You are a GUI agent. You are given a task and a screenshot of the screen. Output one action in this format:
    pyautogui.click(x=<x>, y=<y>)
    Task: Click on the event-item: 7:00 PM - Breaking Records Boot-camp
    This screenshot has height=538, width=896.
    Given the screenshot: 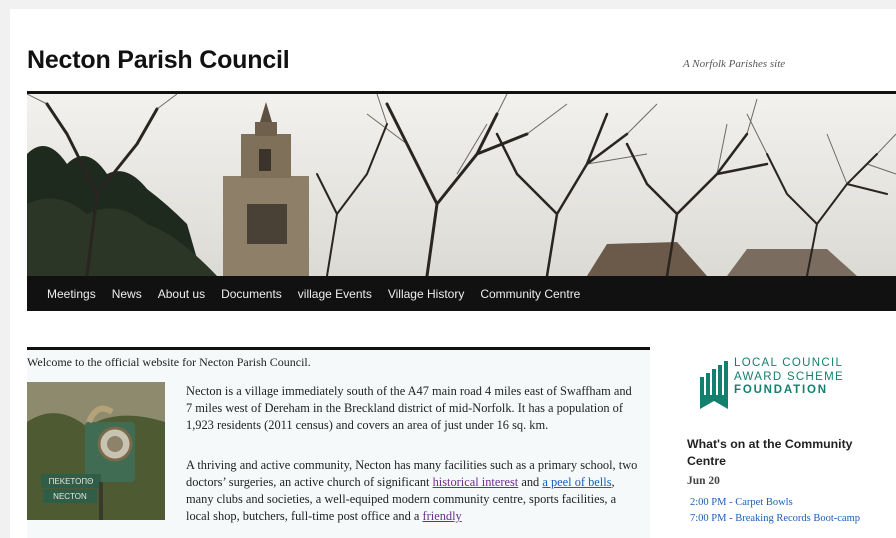 What is the action you would take?
    pyautogui.click(x=785, y=518)
    